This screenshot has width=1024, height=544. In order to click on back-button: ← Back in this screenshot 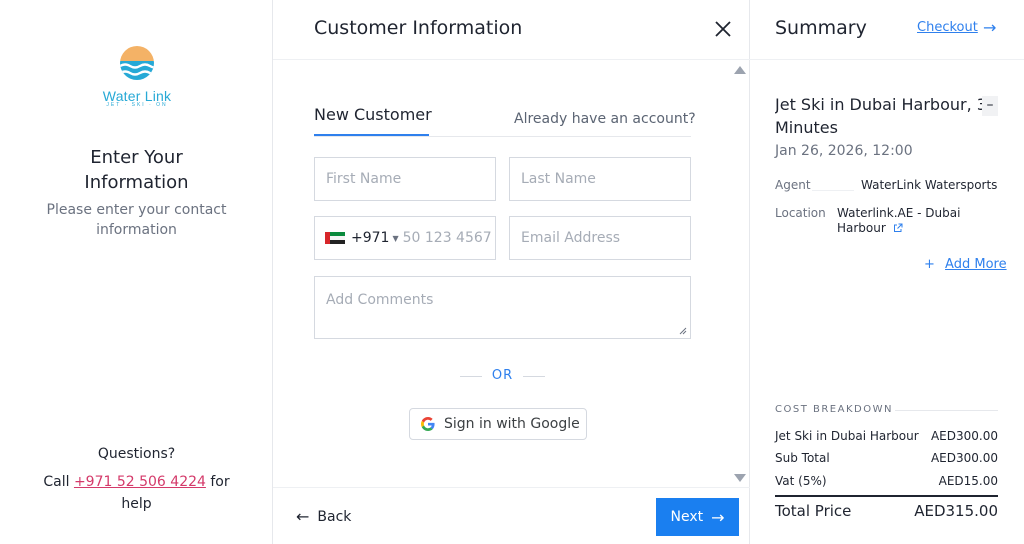, I will do `click(323, 516)`.